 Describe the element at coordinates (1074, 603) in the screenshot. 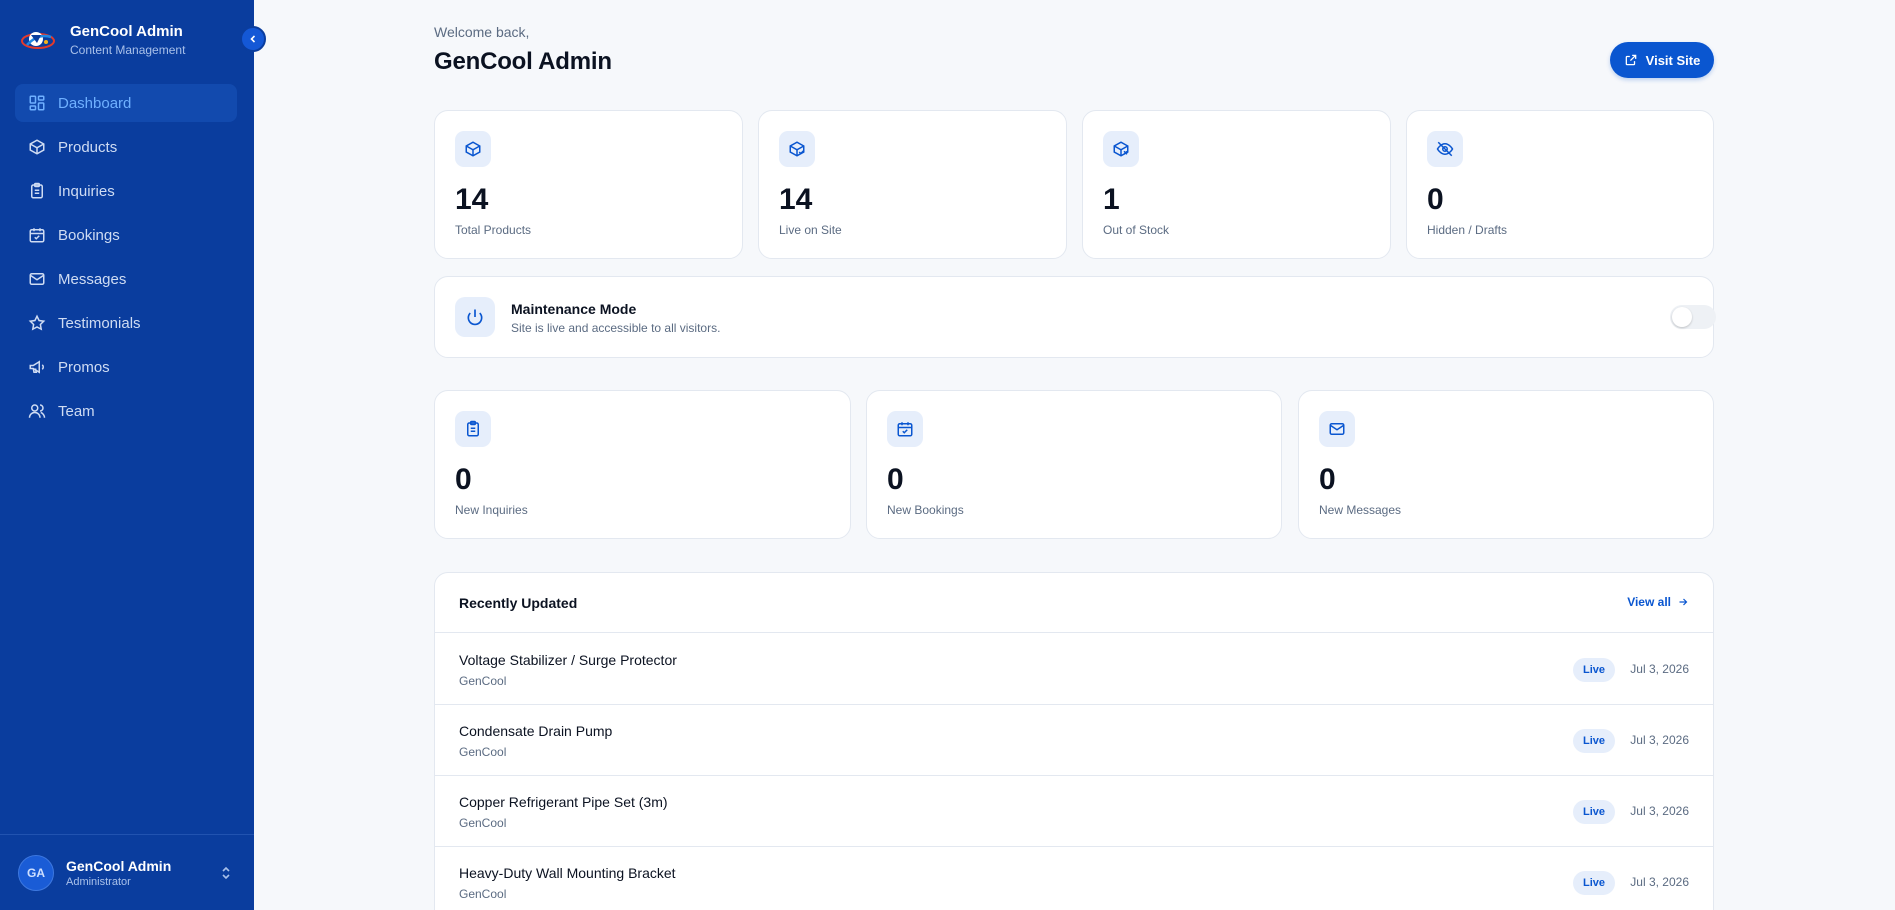

I see `recently-updated-header: Recently Updated View all` at that location.